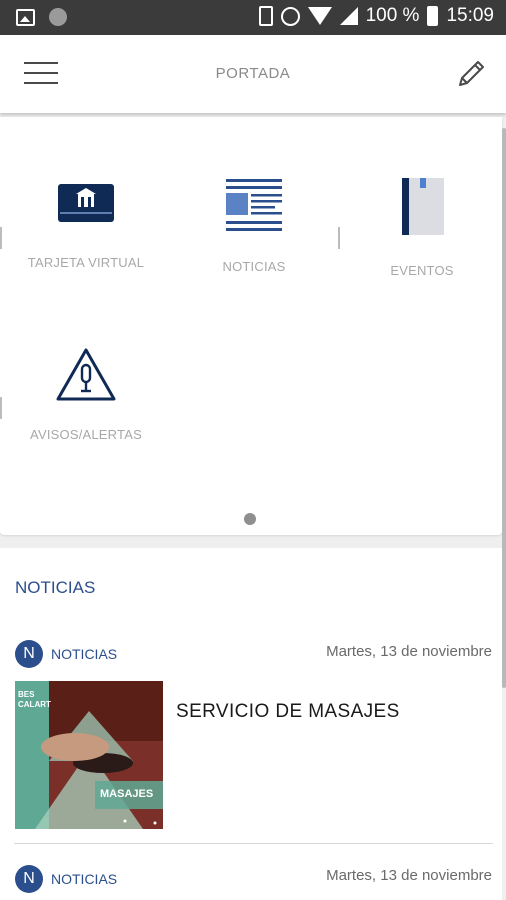 This screenshot has width=506, height=900. Describe the element at coordinates (254, 266) in the screenshot. I see `tile-label: NOTICIAS` at that location.